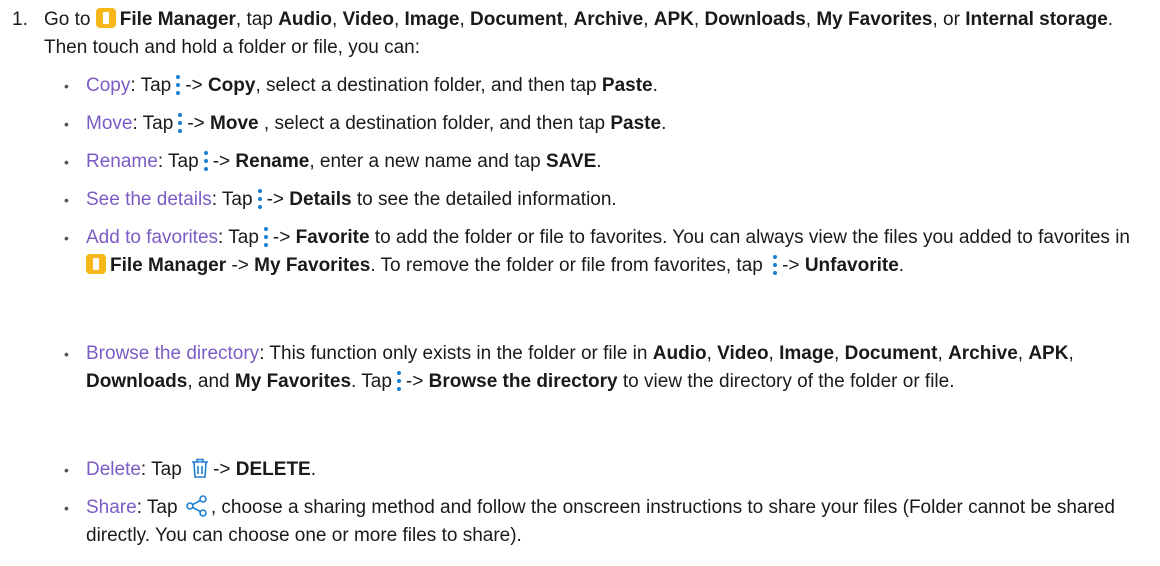  I want to click on label-video: Video, so click(368, 19).